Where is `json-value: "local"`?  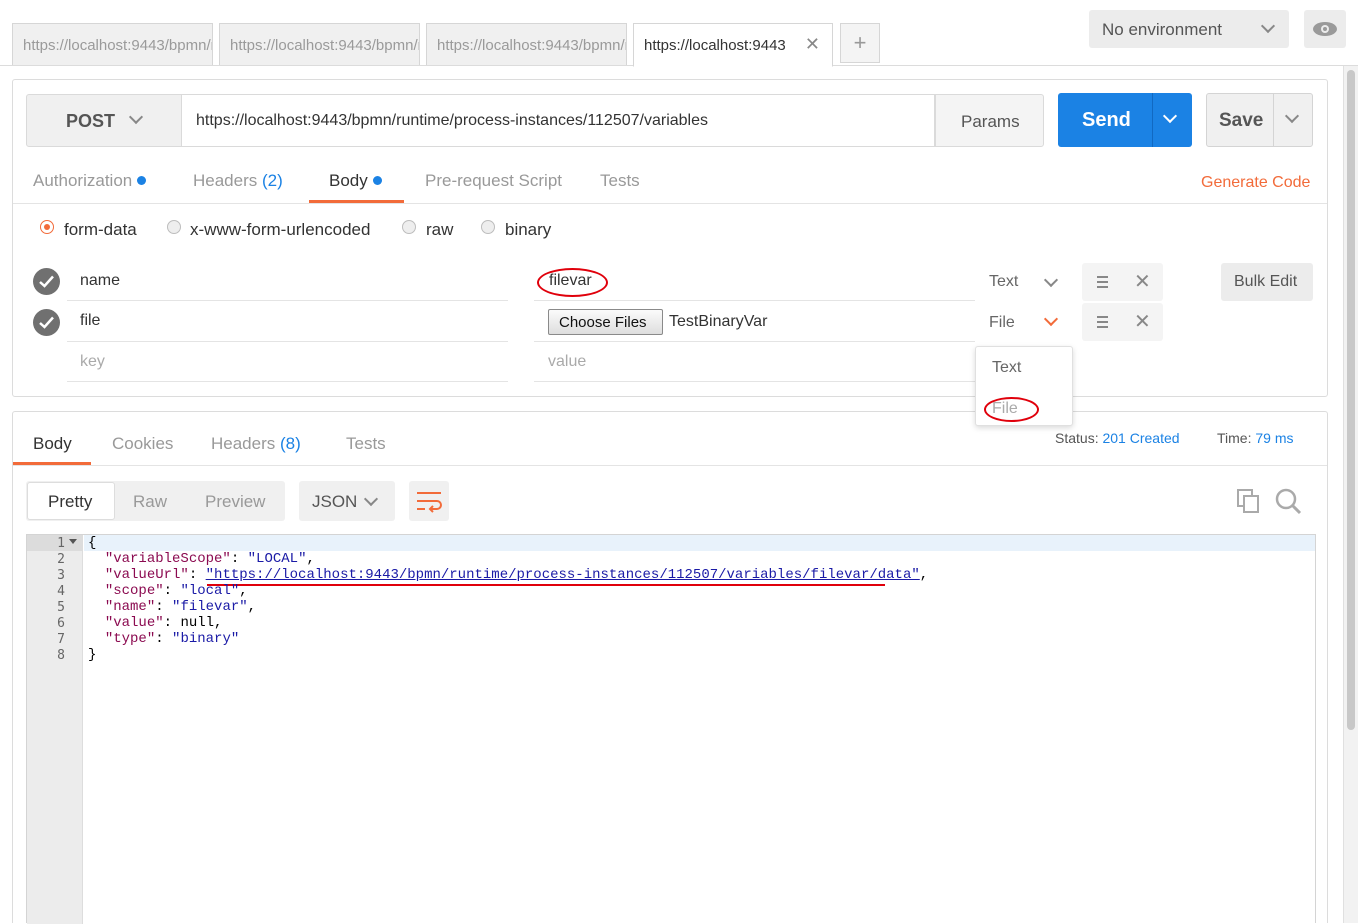 json-value: "local" is located at coordinates (210, 591).